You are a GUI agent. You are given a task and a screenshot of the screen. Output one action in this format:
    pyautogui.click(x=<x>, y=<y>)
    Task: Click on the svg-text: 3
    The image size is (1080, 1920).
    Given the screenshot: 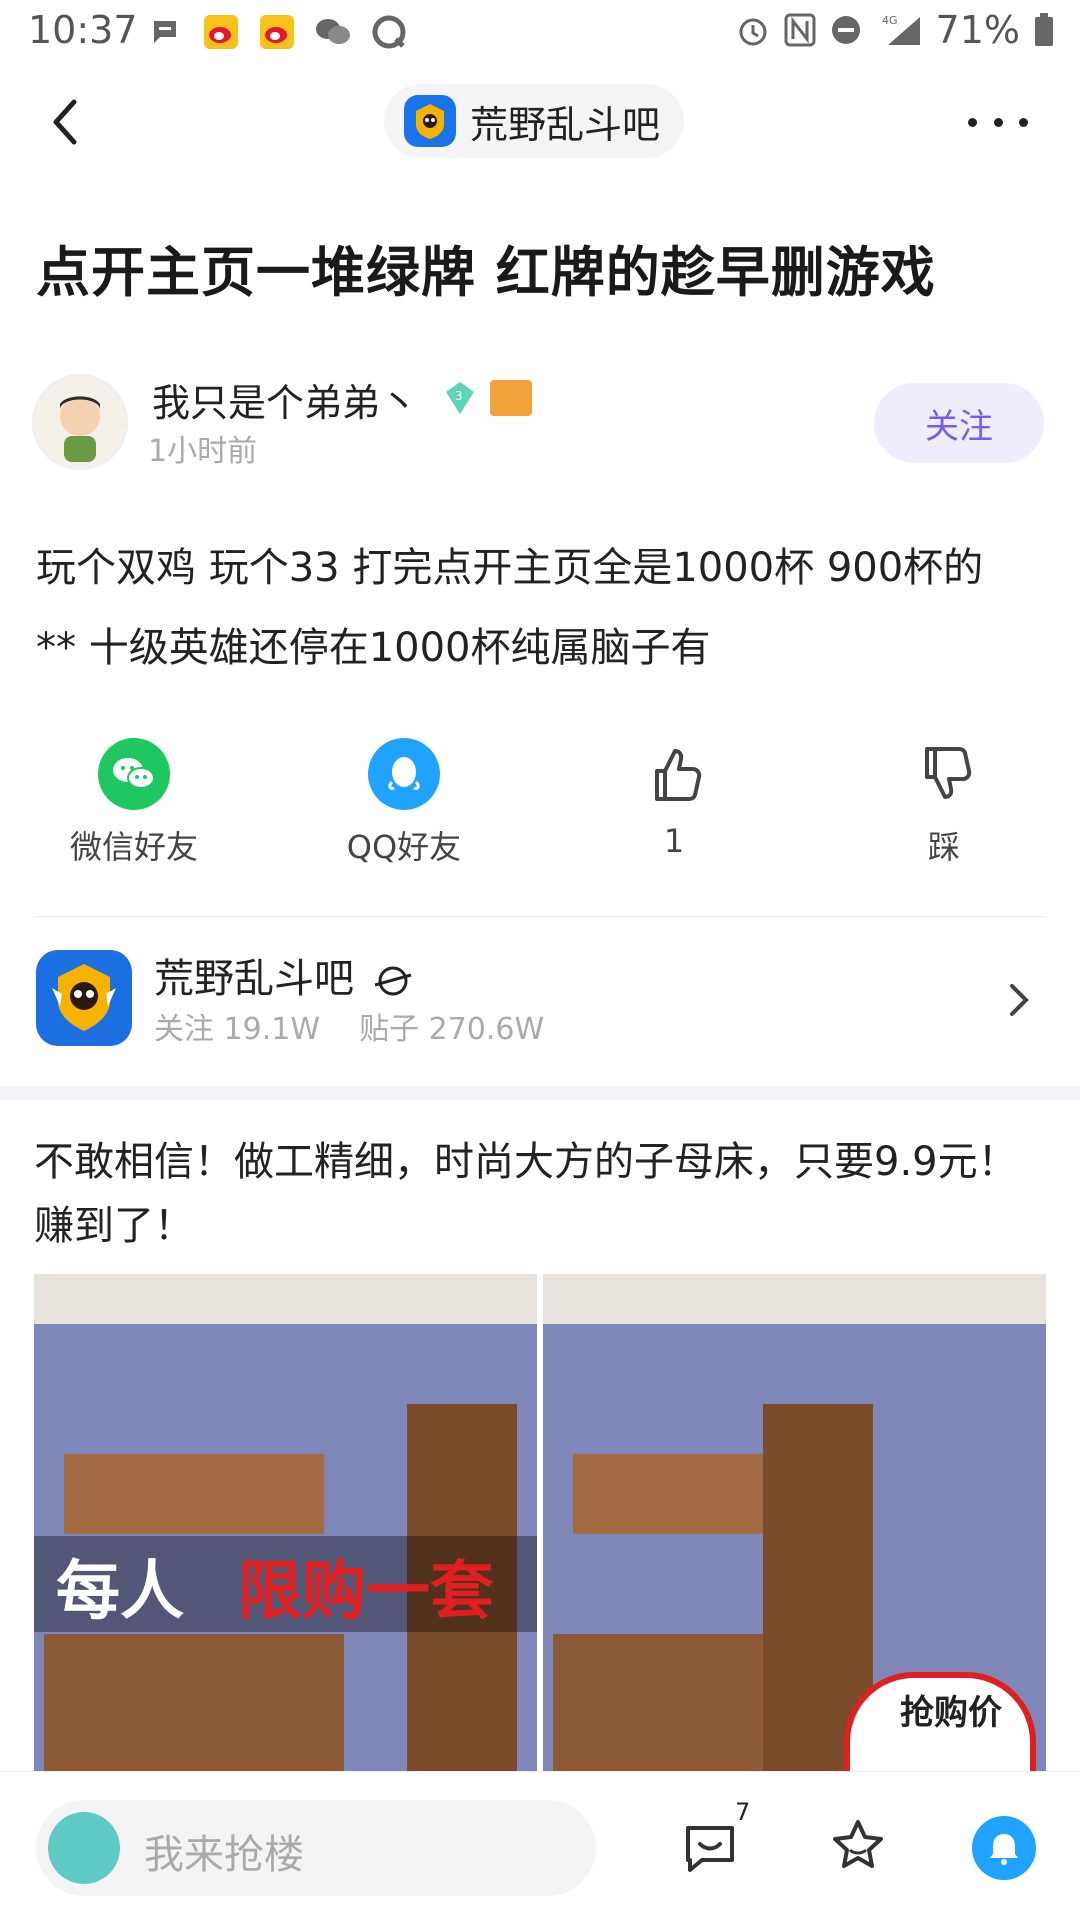 What is the action you would take?
    pyautogui.click(x=459, y=396)
    